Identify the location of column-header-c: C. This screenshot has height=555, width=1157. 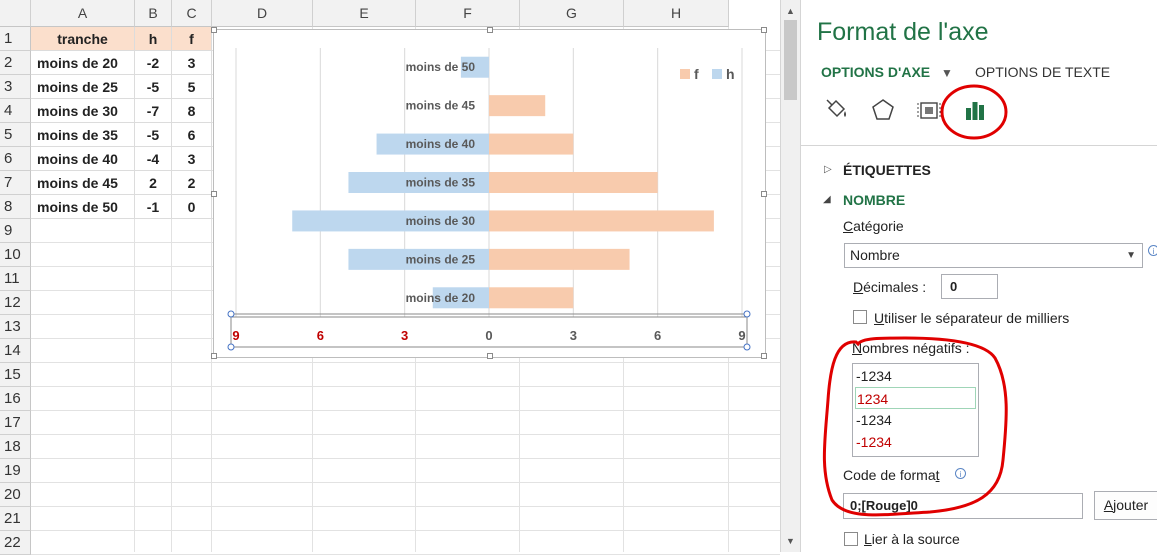
(192, 13).